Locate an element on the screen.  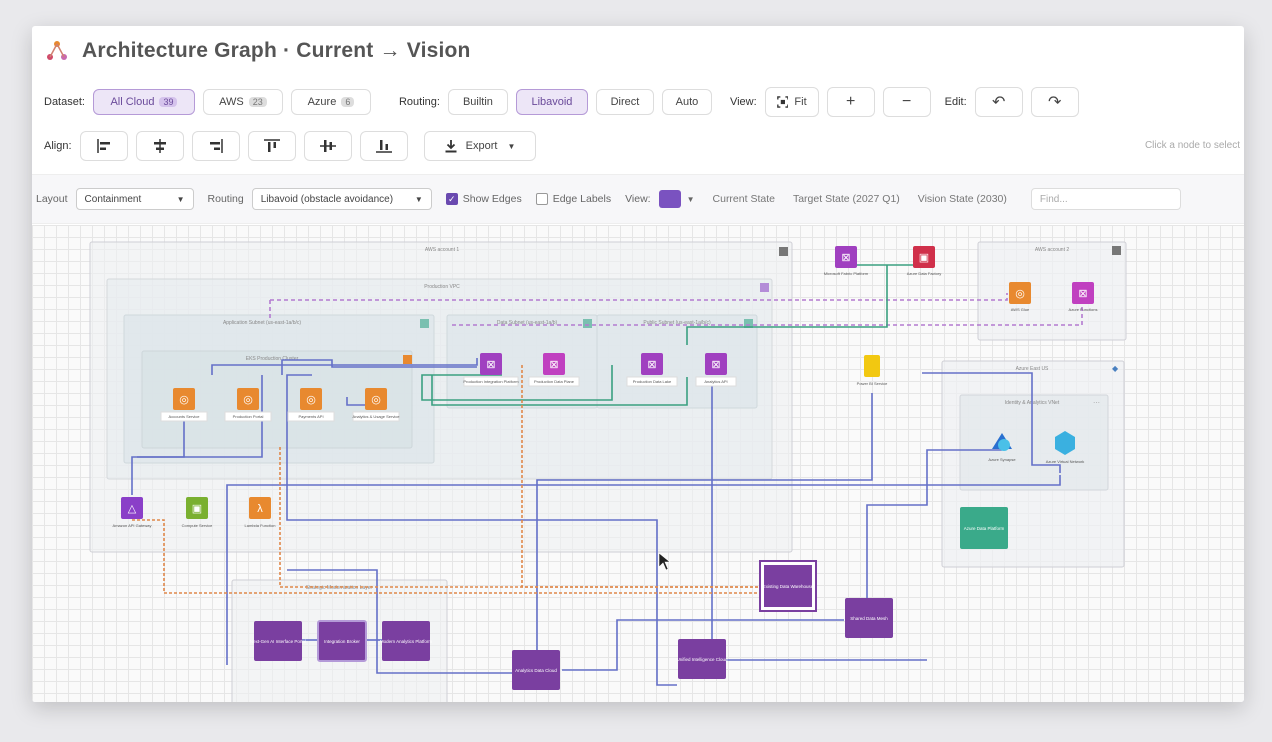
service-box: Azure Data Platform is located at coordinates (984, 528).